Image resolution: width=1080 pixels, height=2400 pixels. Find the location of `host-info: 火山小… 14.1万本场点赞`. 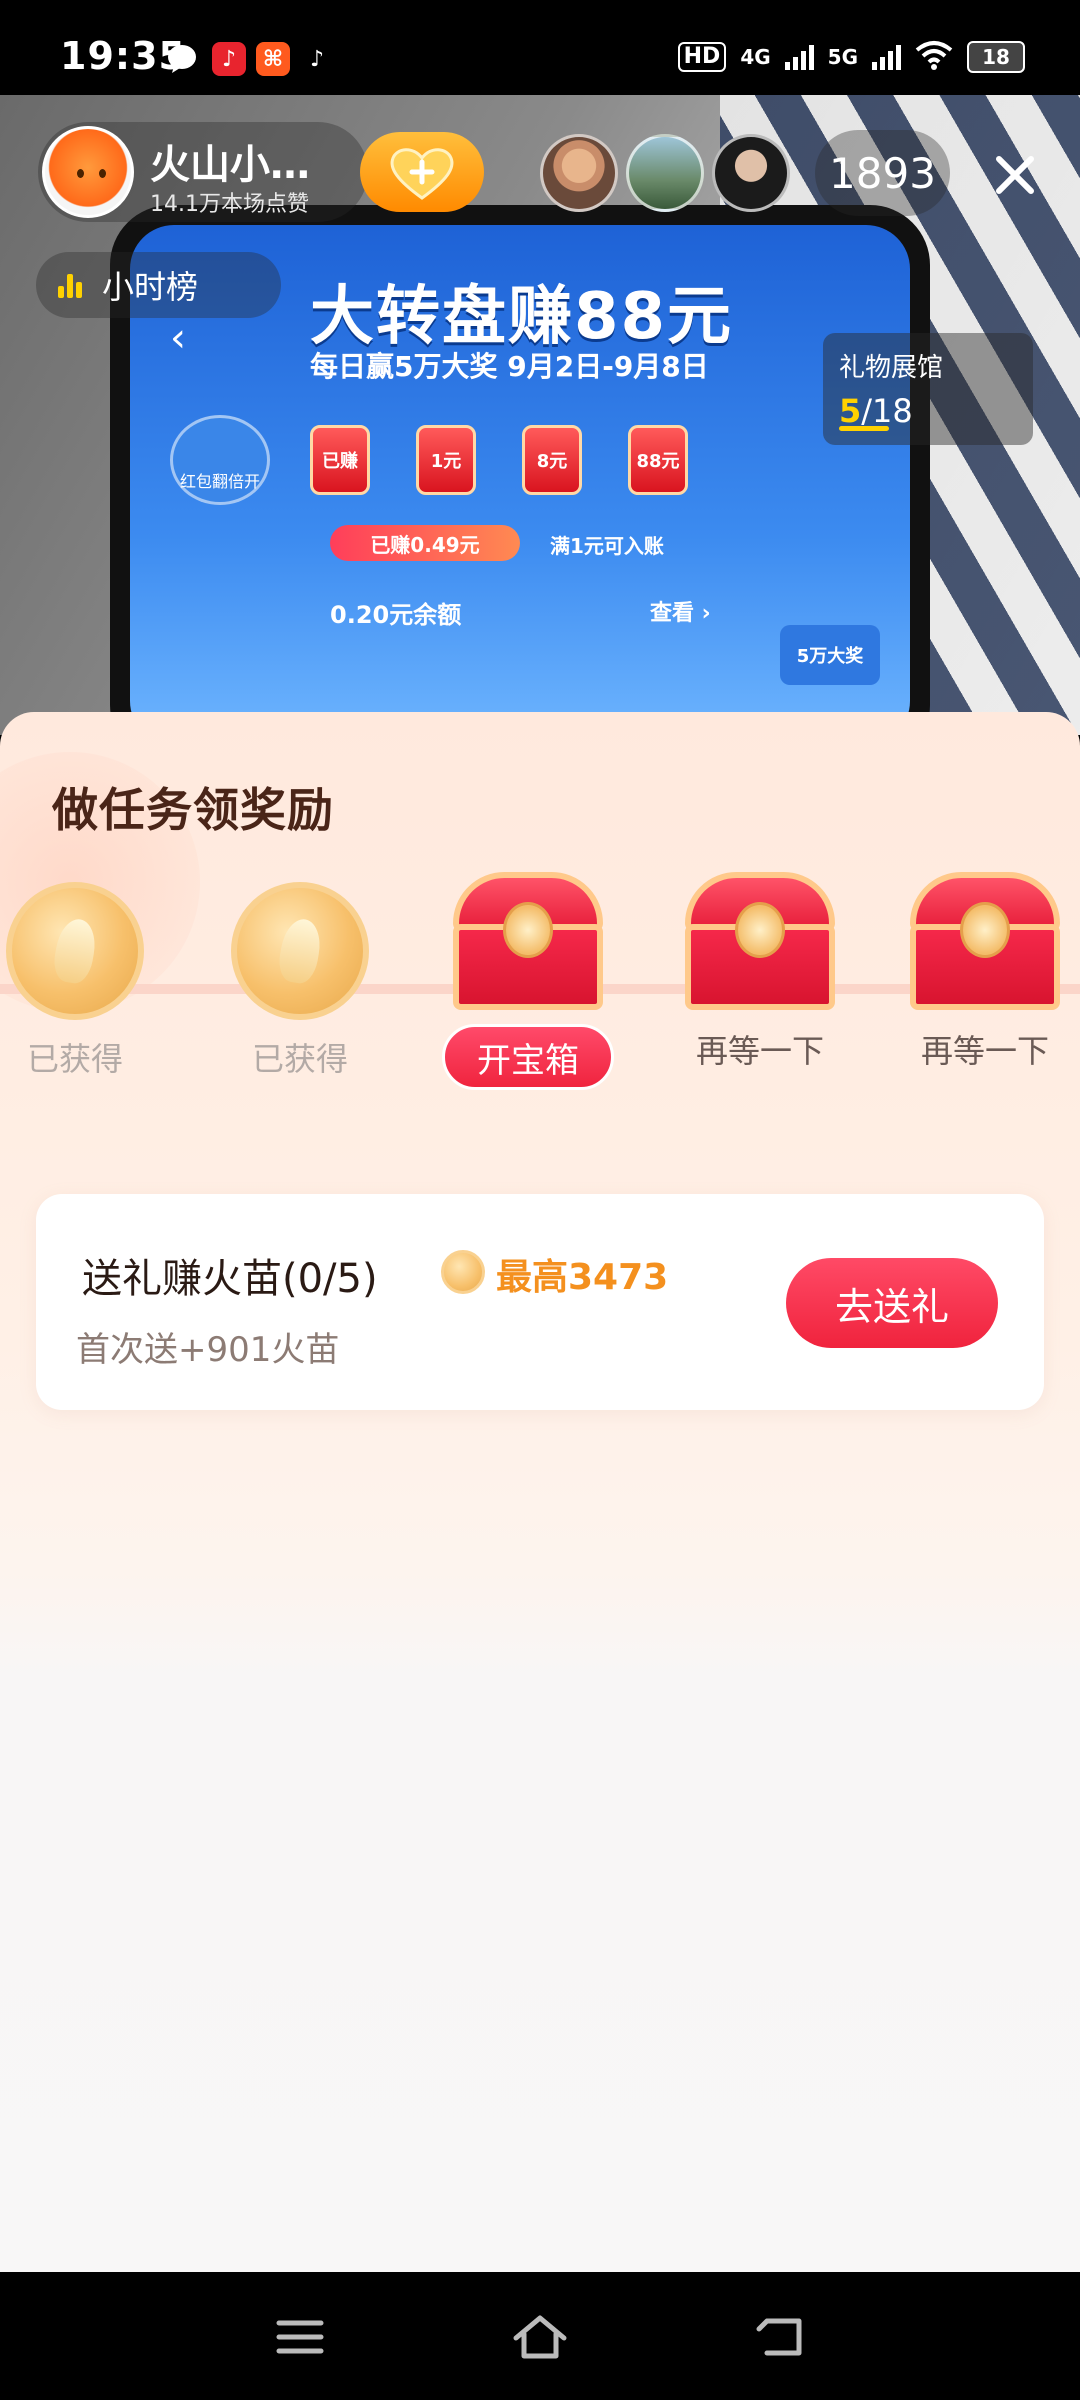

host-info: 火山小… 14.1万本场点赞 is located at coordinates (203, 172).